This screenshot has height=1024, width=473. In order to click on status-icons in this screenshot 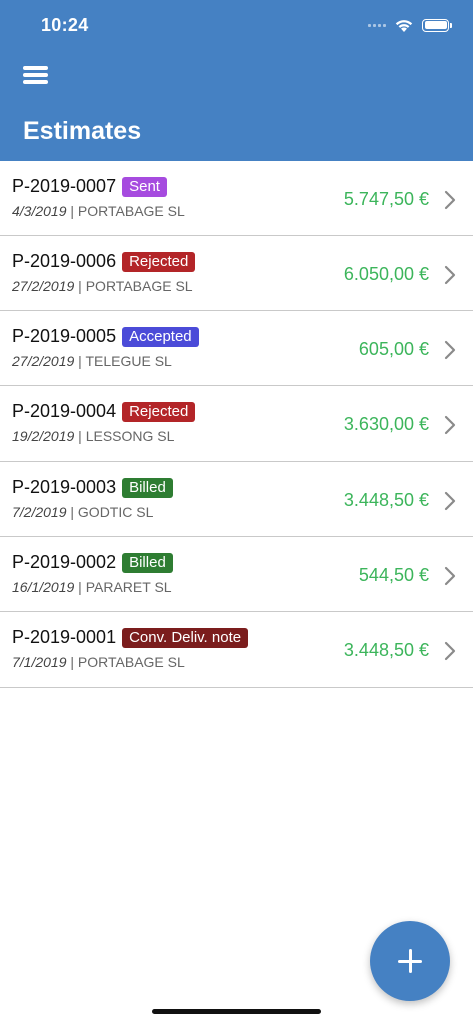, I will do `click(410, 25)`.